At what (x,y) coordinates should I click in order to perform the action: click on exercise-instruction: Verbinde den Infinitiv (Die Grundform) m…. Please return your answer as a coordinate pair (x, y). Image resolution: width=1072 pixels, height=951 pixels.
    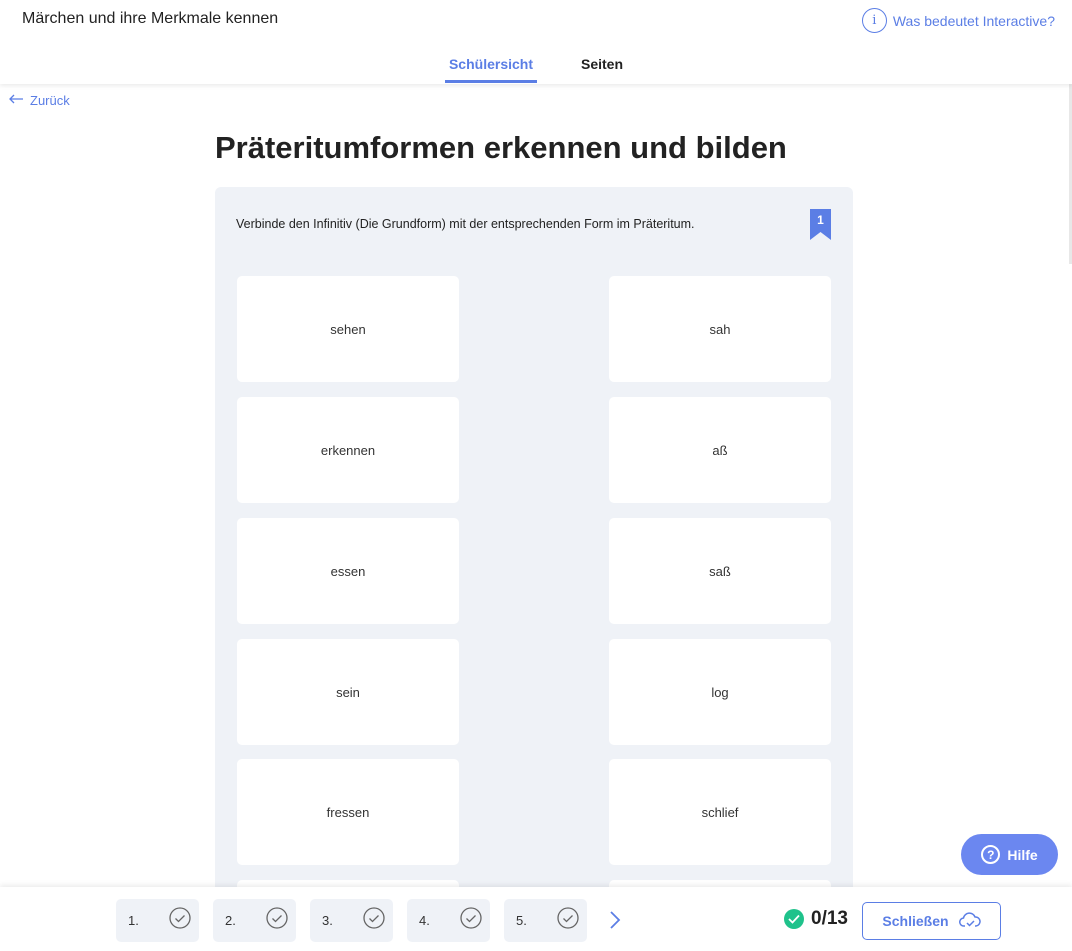
    Looking at the image, I should click on (465, 224).